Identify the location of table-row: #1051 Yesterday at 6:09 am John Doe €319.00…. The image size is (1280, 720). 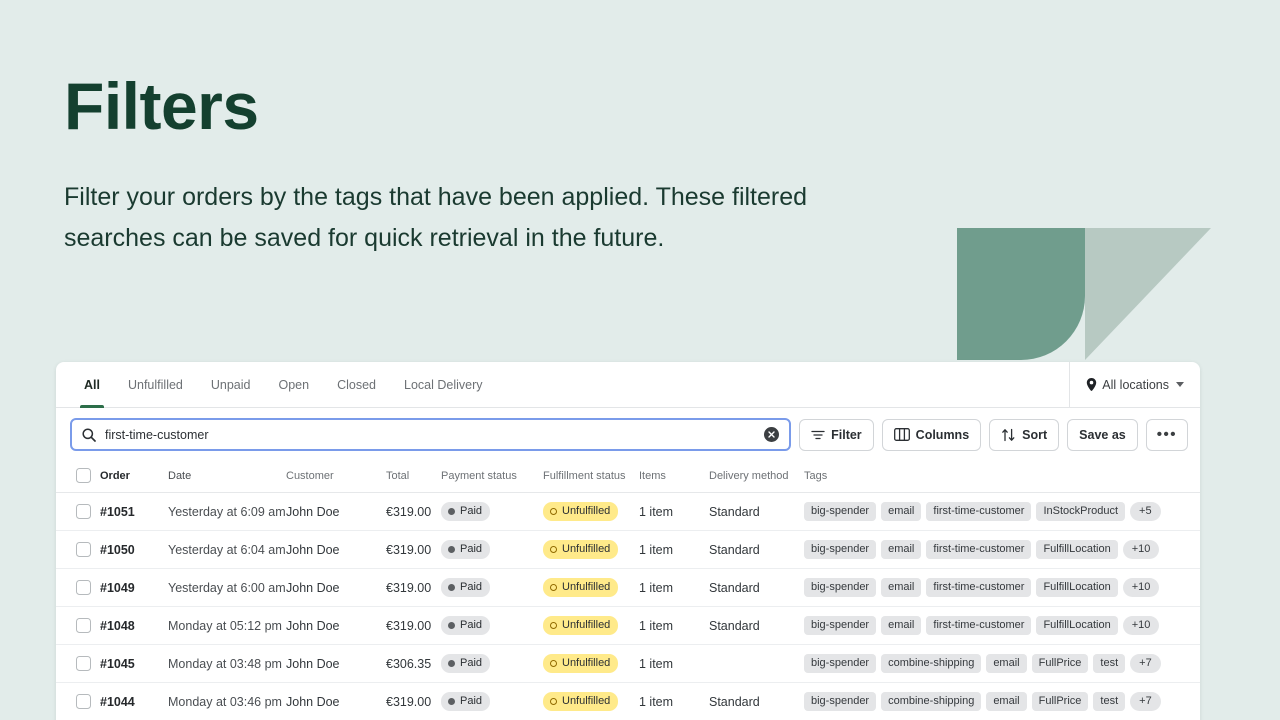
(628, 511).